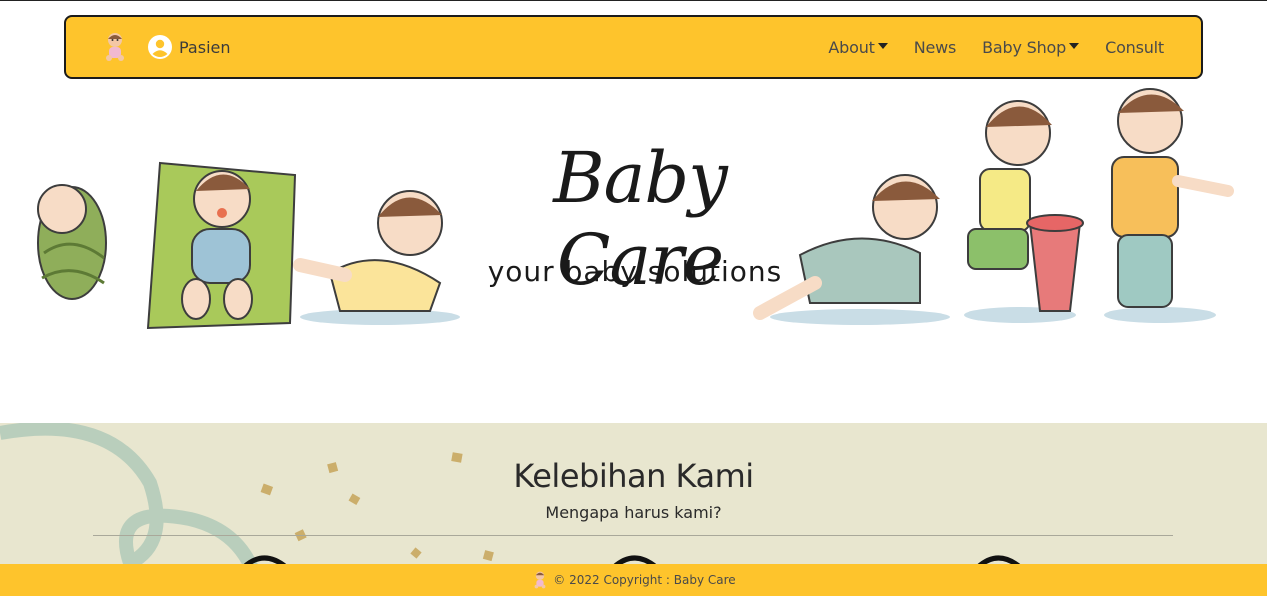 The height and width of the screenshot is (596, 1267). What do you see at coordinates (633, 535) in the screenshot?
I see `section-divider` at bounding box center [633, 535].